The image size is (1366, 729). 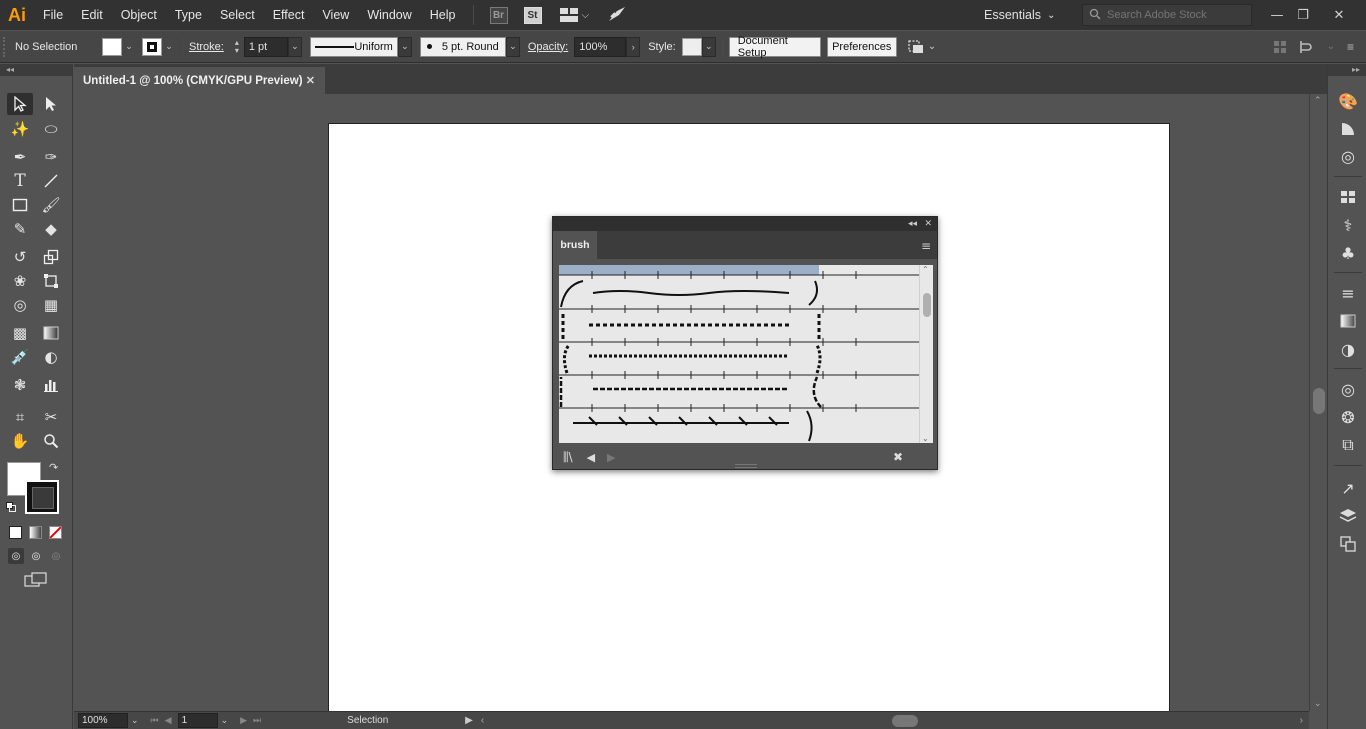 I want to click on rectangle-tool-icon, so click(x=20, y=205).